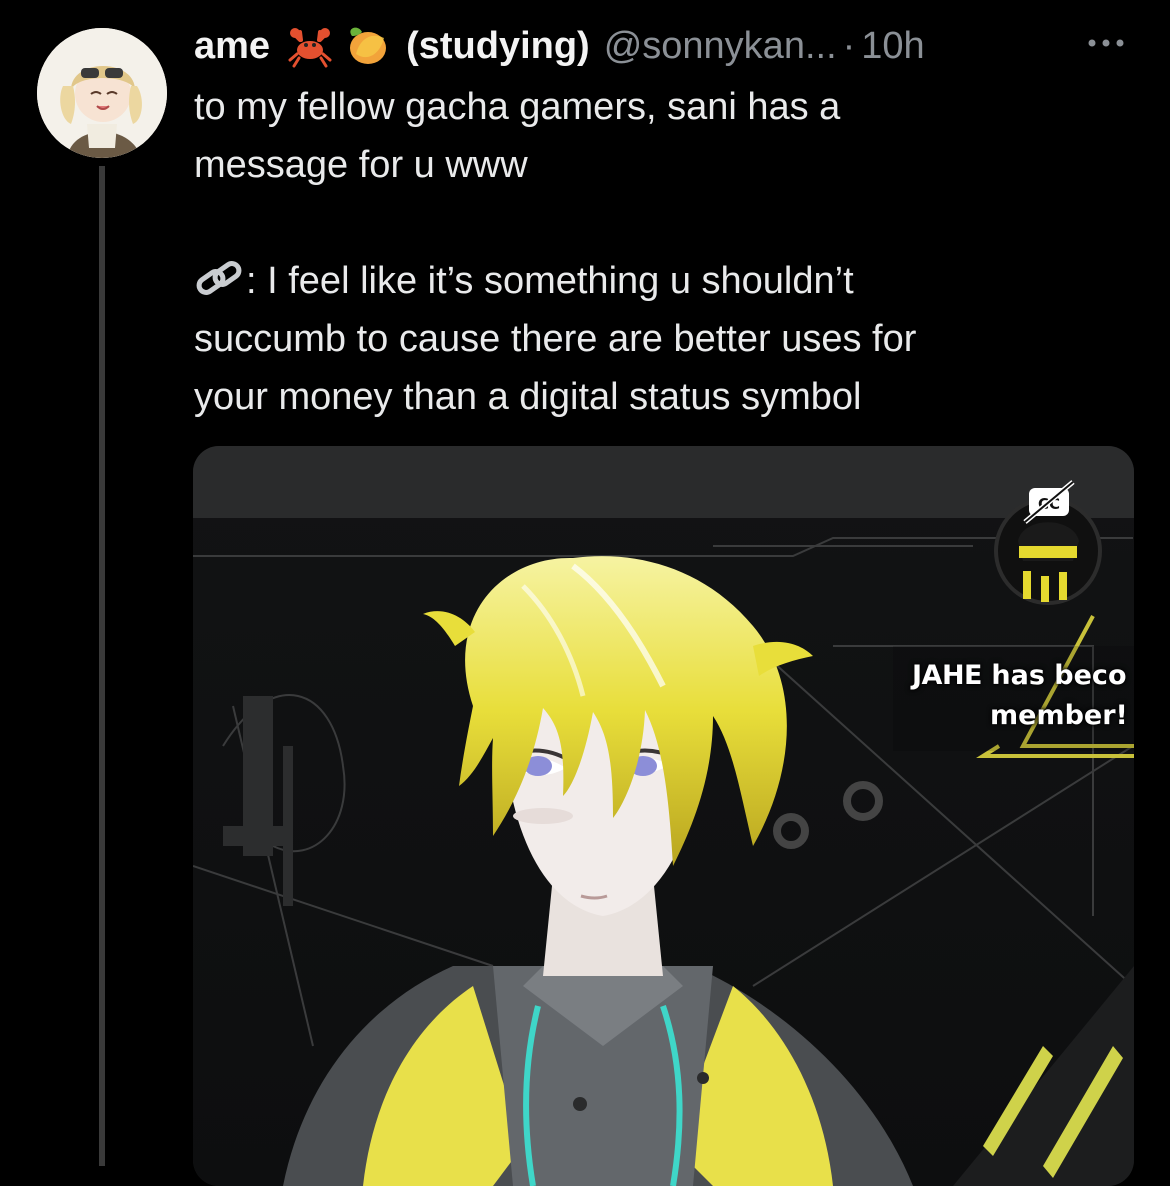 The height and width of the screenshot is (1186, 1170). I want to click on tweet-text-line-content: I feel like it’s something u shouldn’t, so click(560, 281).